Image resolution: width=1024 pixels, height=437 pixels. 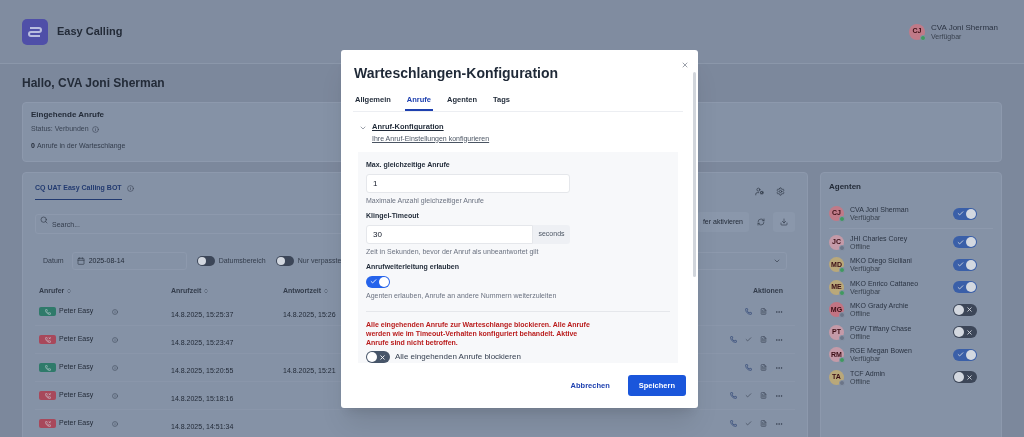 I want to click on scrollbar, so click(x=694, y=174).